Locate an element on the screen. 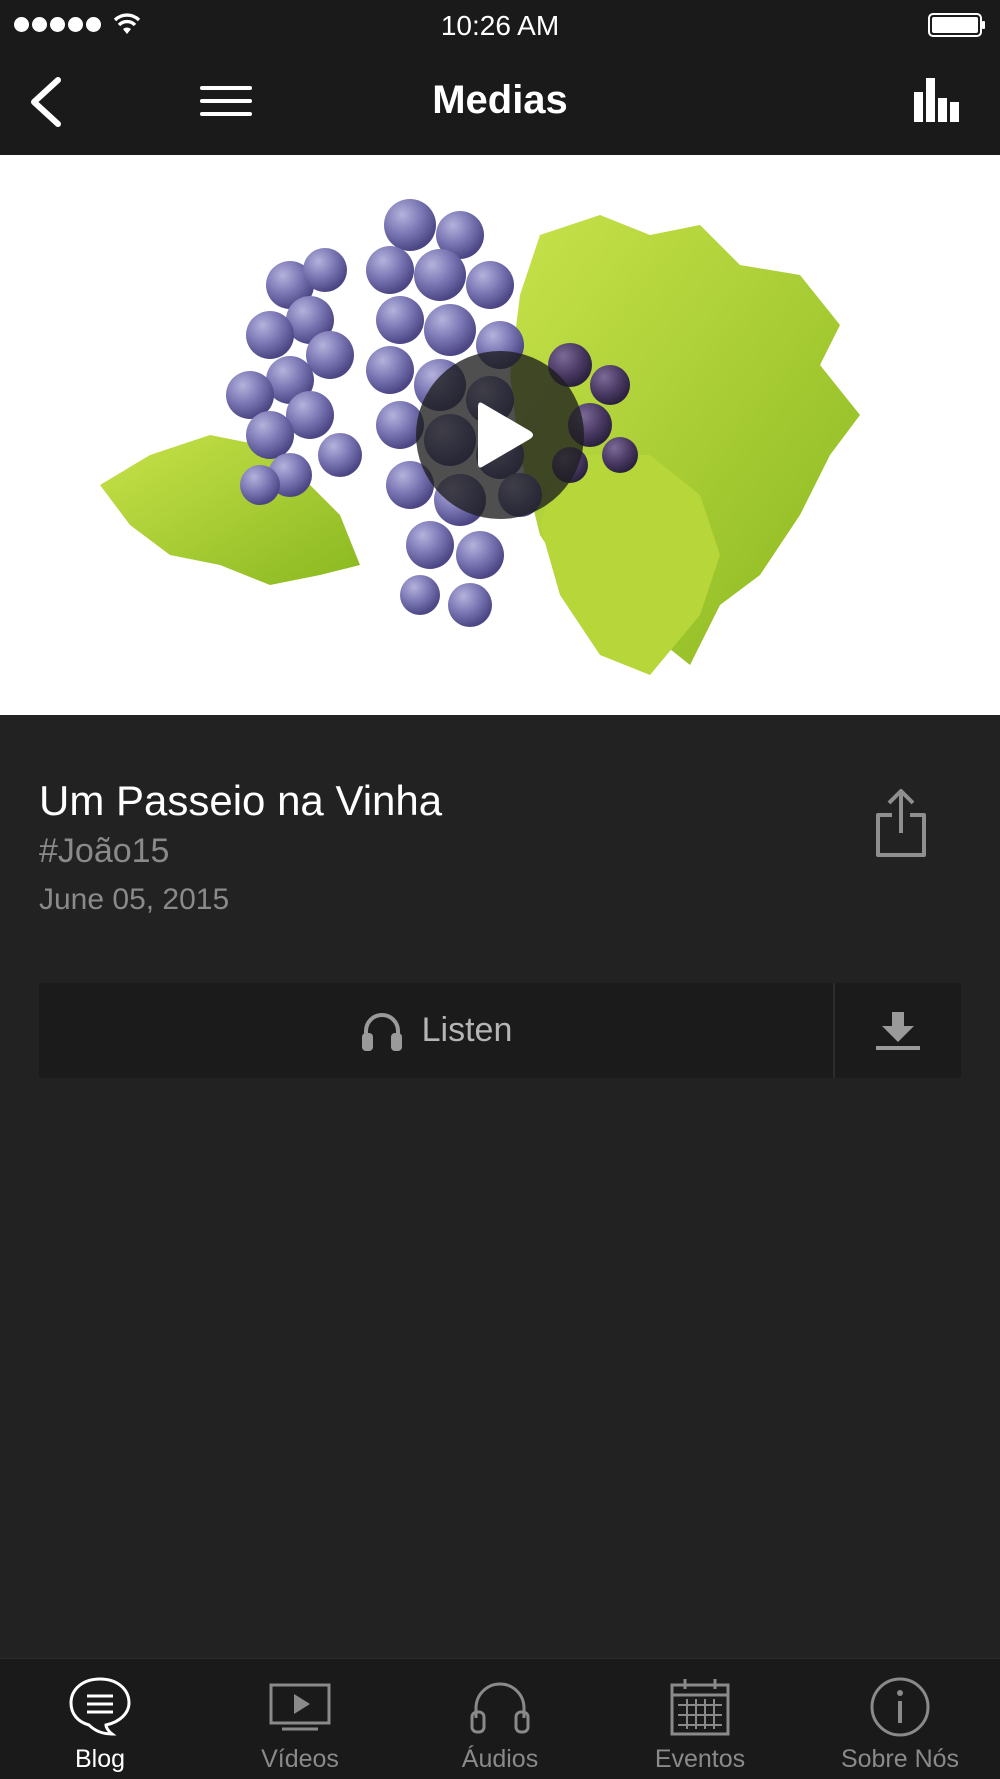 The height and width of the screenshot is (1779, 1000). tab-blog: Blog is located at coordinates (100, 1719).